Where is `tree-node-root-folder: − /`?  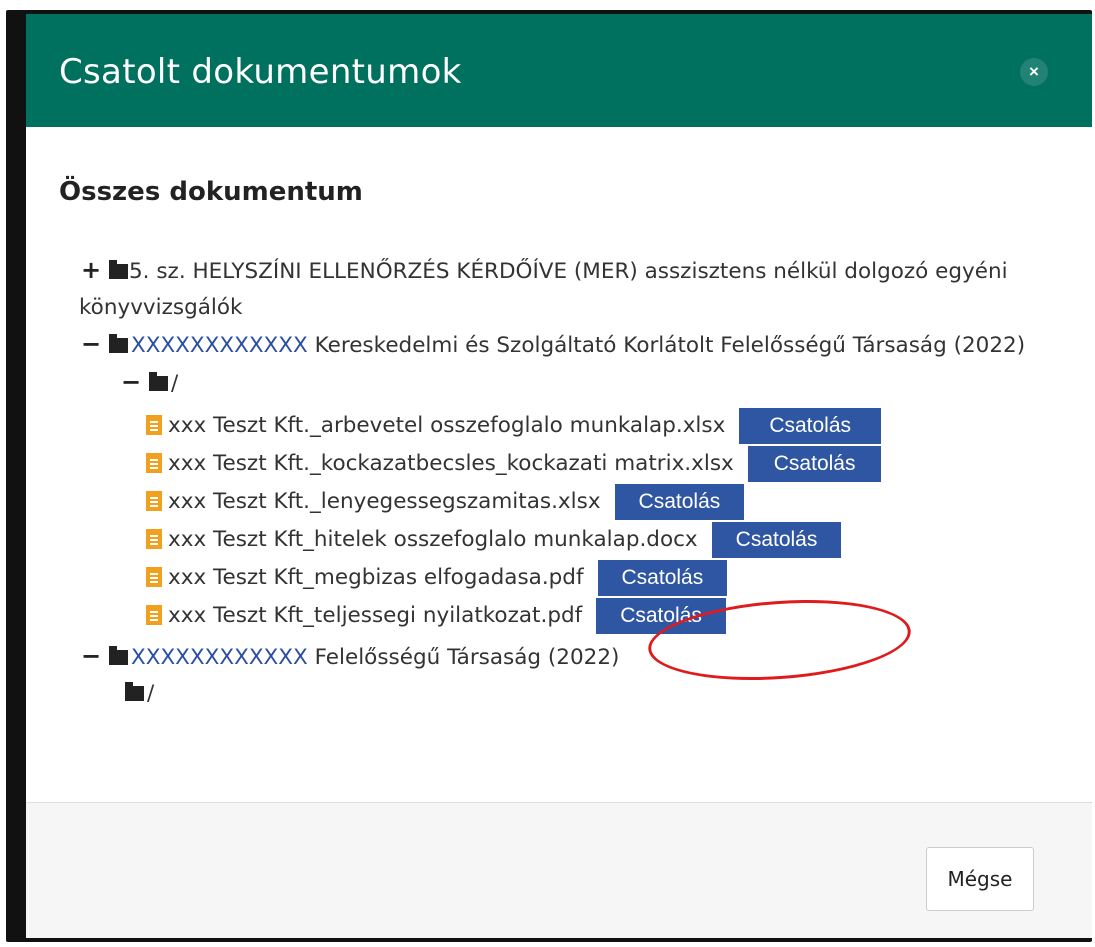 tree-node-root-folder: − / is located at coordinates (573, 383).